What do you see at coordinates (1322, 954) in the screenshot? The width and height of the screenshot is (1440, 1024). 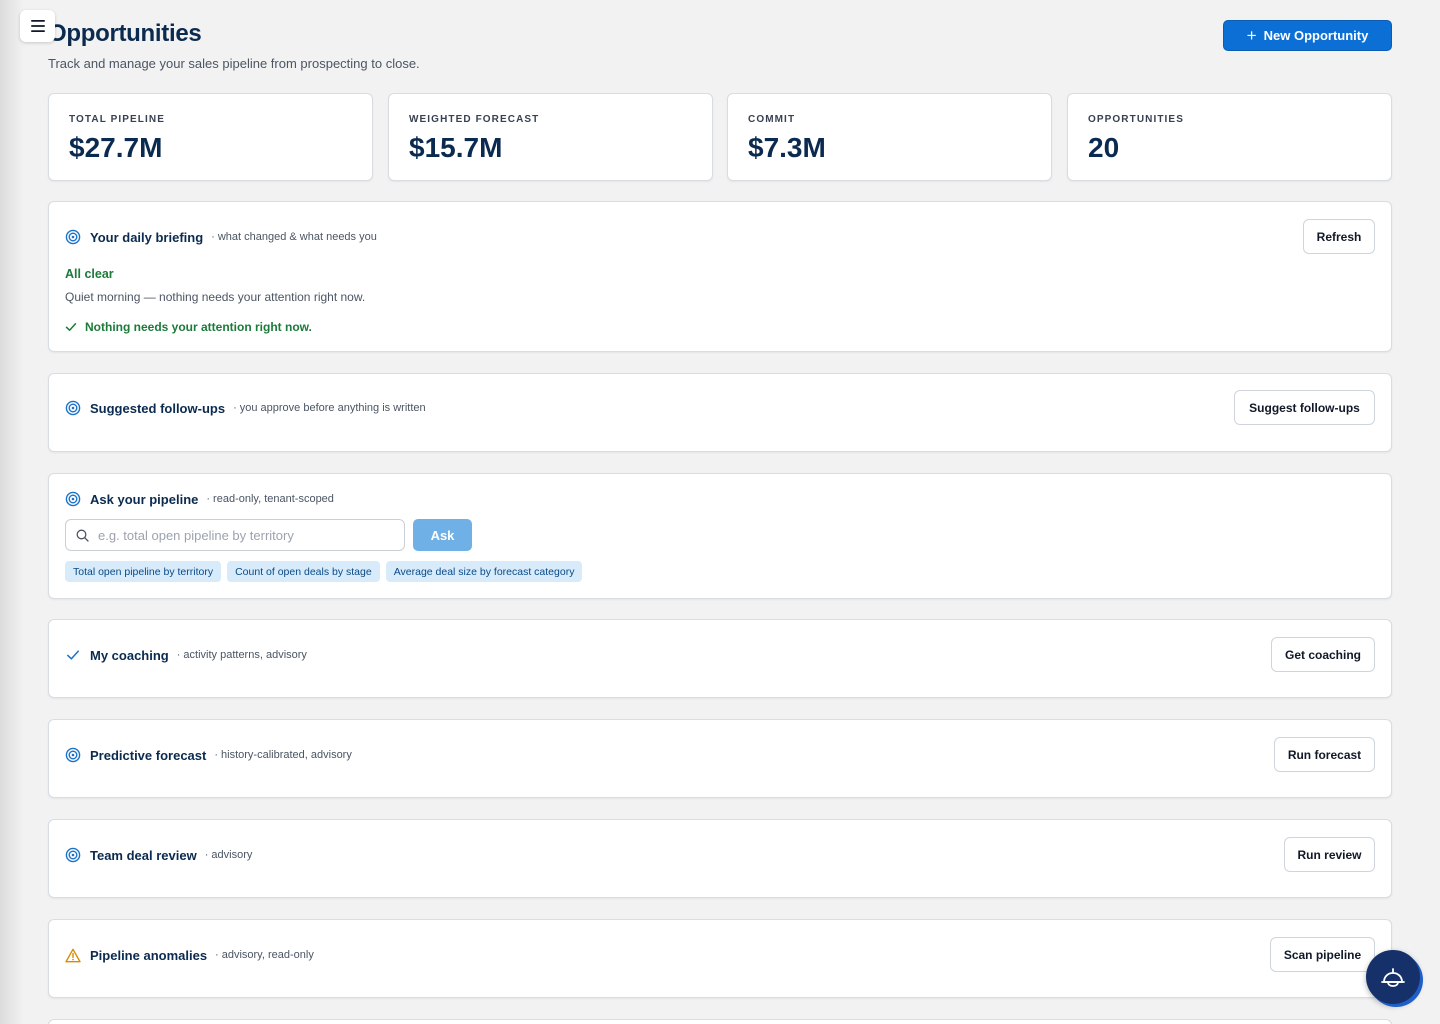 I see `scan-pipeline-button: Scan pipeline` at bounding box center [1322, 954].